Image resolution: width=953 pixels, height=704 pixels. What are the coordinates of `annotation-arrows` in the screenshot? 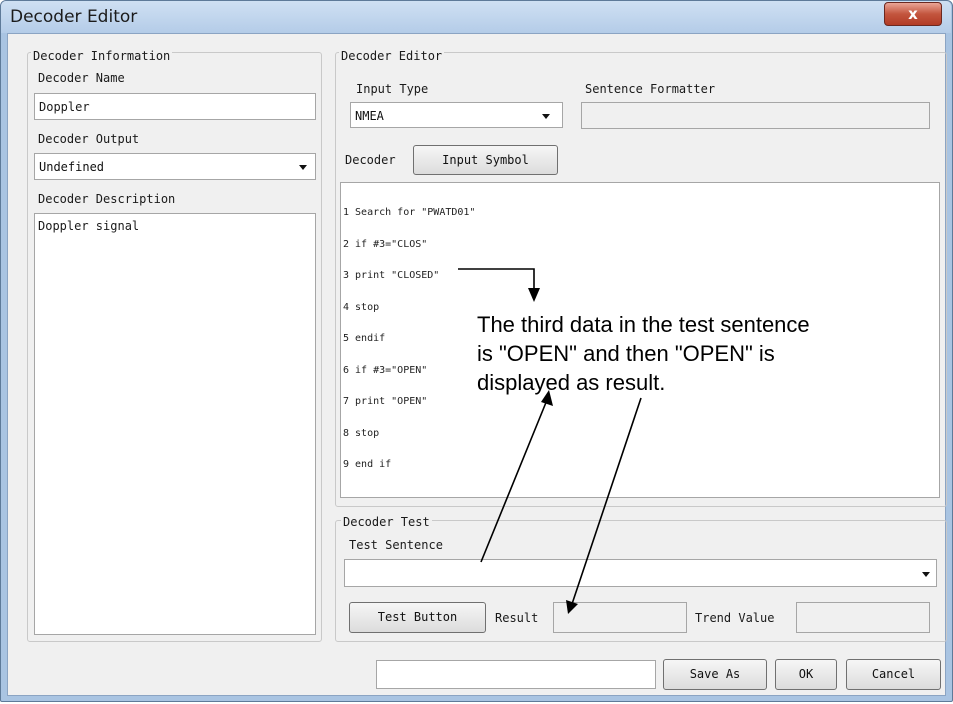 It's located at (550, 441).